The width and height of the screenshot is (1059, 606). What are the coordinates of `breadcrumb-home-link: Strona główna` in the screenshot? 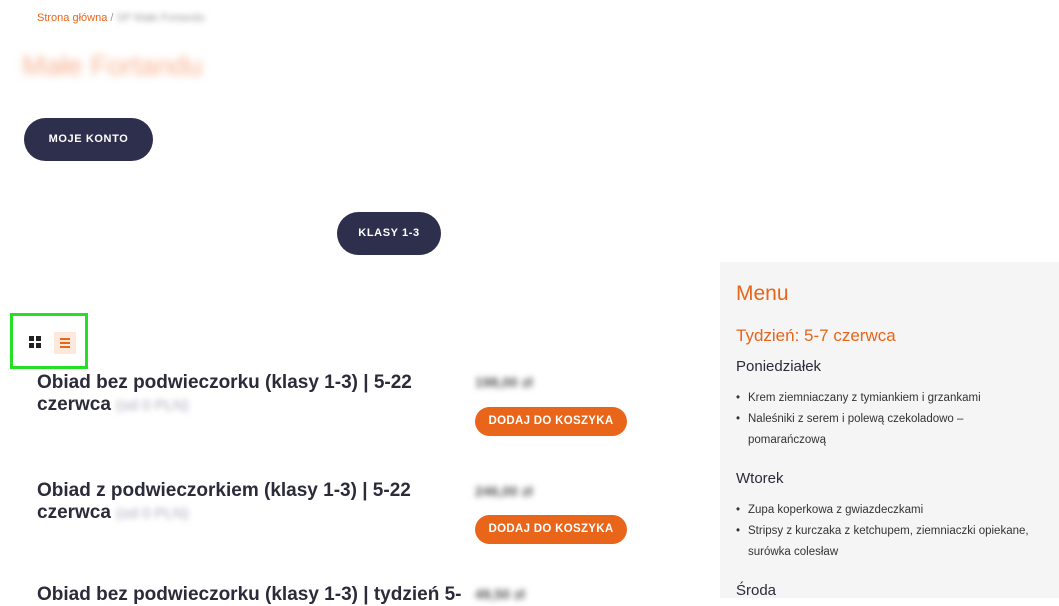 It's located at (72, 18).